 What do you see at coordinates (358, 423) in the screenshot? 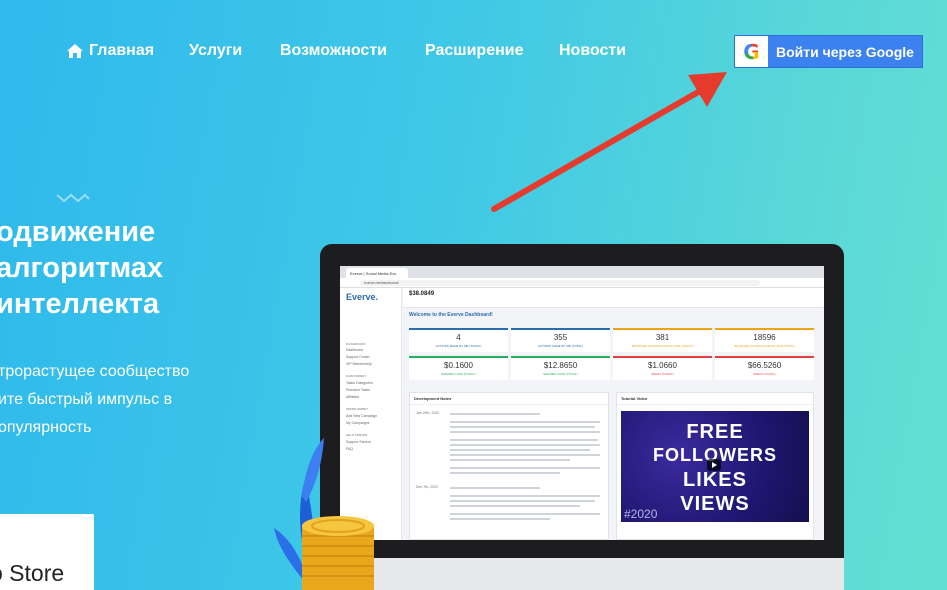
I see `sidebar-item: My Campaigns` at bounding box center [358, 423].